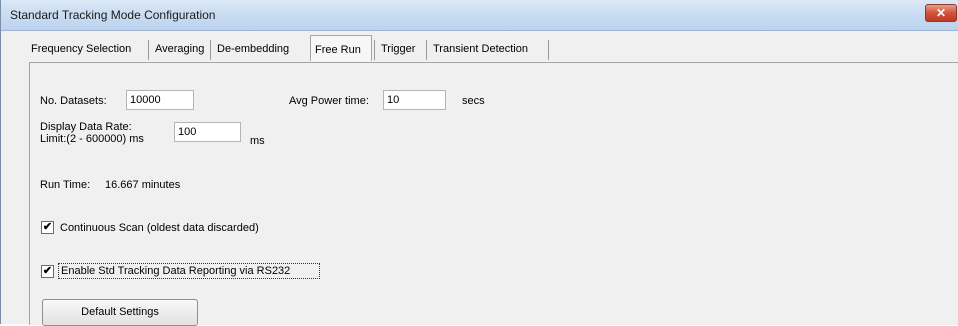 The height and width of the screenshot is (326, 958). What do you see at coordinates (329, 101) in the screenshot?
I see `avg-power-label: Avg Power time:` at bounding box center [329, 101].